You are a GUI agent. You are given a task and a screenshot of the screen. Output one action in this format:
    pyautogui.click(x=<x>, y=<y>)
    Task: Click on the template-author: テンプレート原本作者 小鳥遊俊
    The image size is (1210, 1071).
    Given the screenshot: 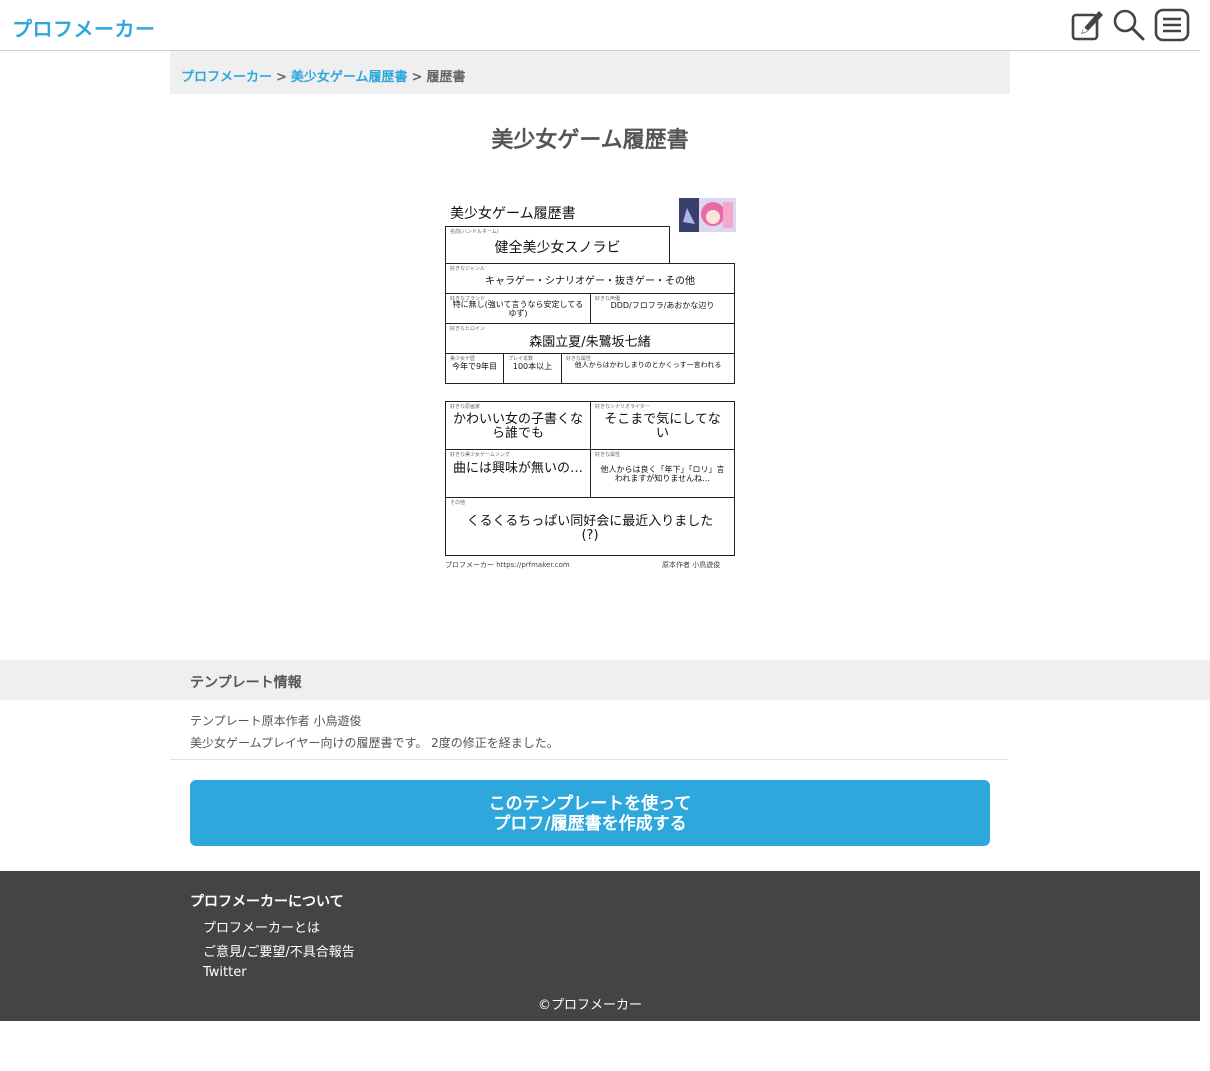 What is the action you would take?
    pyautogui.click(x=276, y=721)
    